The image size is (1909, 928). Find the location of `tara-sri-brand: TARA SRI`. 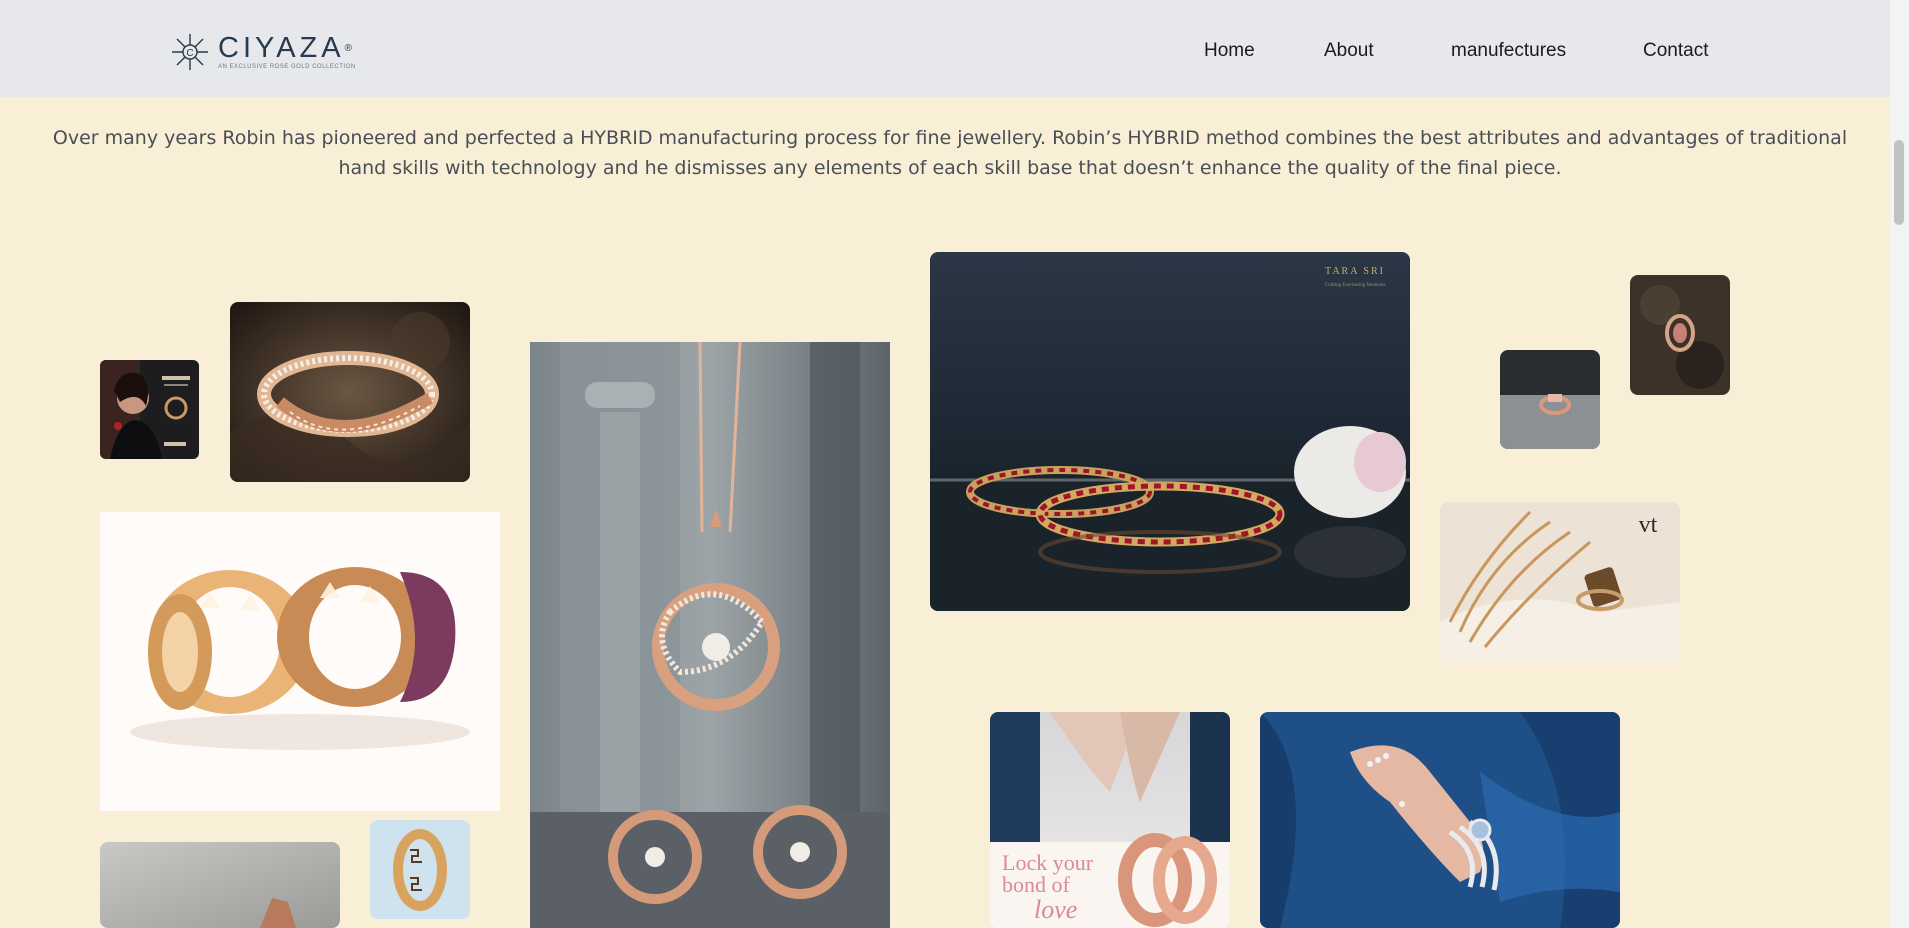

tara-sri-brand: TARA SRI is located at coordinates (1355, 271).